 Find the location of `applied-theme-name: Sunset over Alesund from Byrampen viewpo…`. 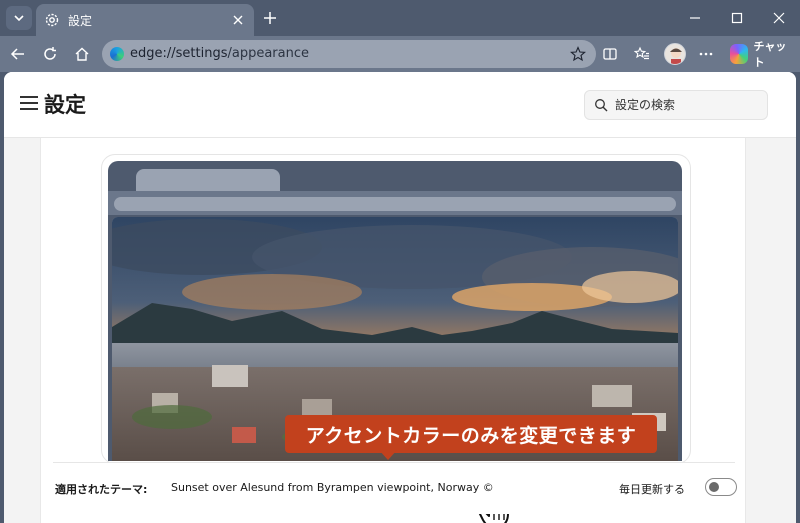

applied-theme-name: Sunset over Alesund from Byrampen viewpo… is located at coordinates (332, 487).